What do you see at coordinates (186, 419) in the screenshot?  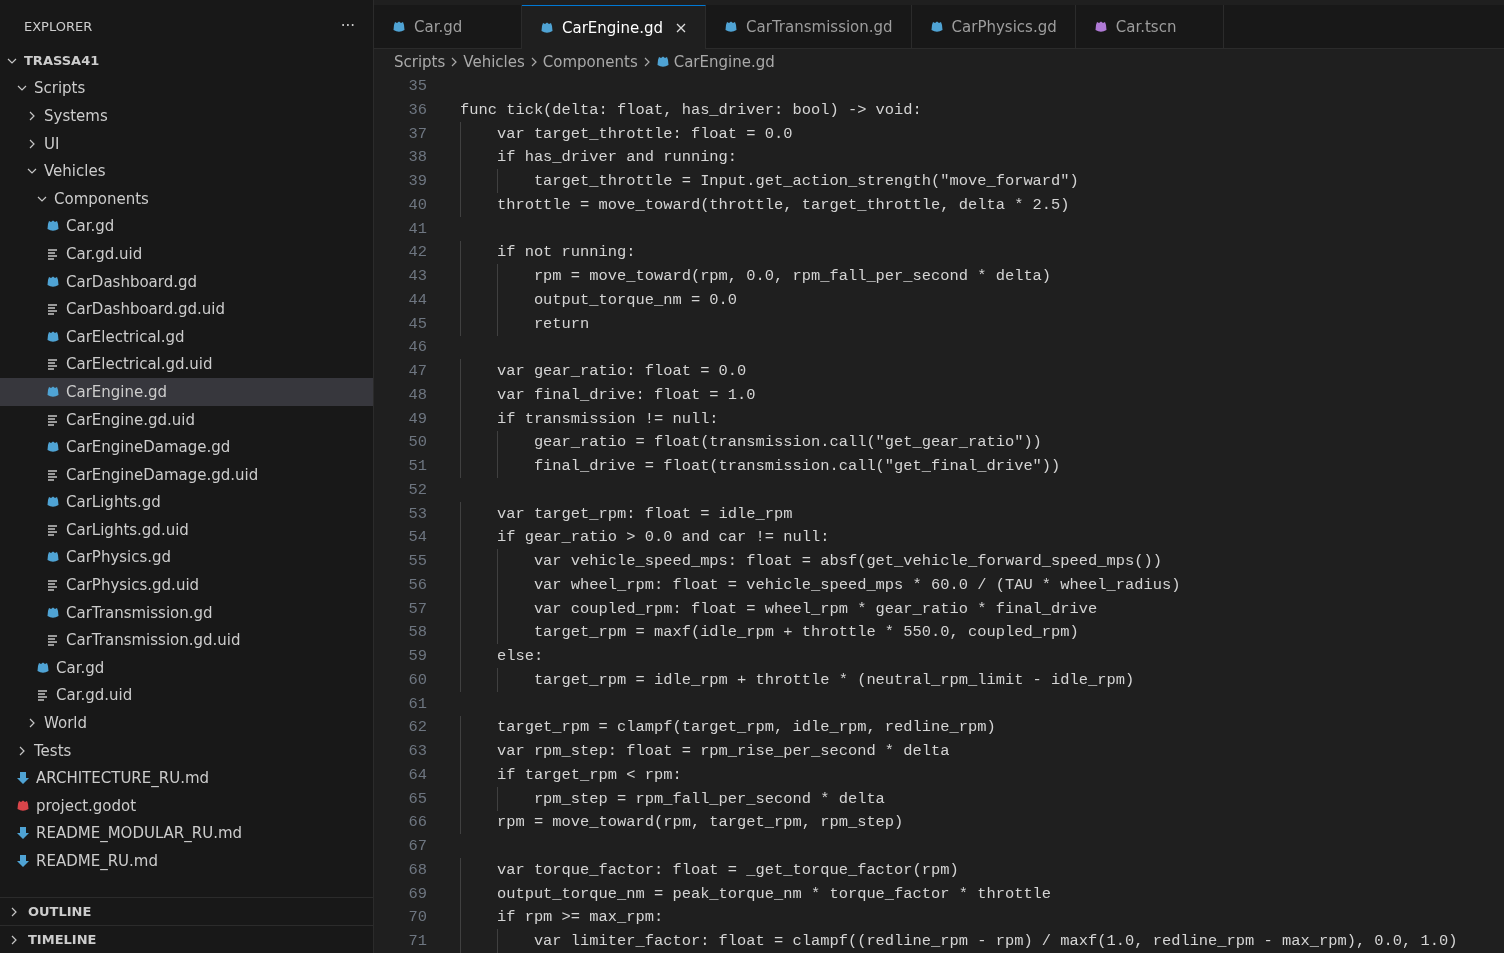 I see `file-item: CarEngine.gd.uid` at bounding box center [186, 419].